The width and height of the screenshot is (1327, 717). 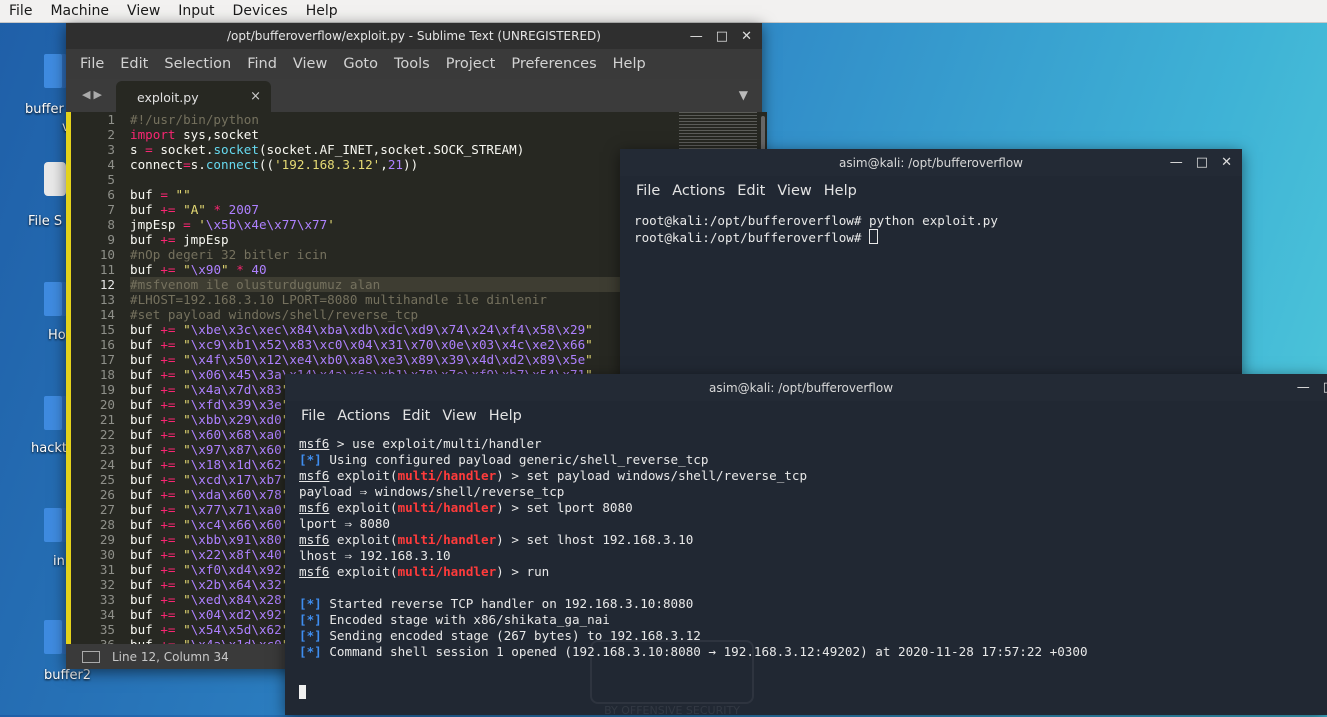 I want to click on host-menubar: File Machine View Input Devices Help, so click(x=663, y=11).